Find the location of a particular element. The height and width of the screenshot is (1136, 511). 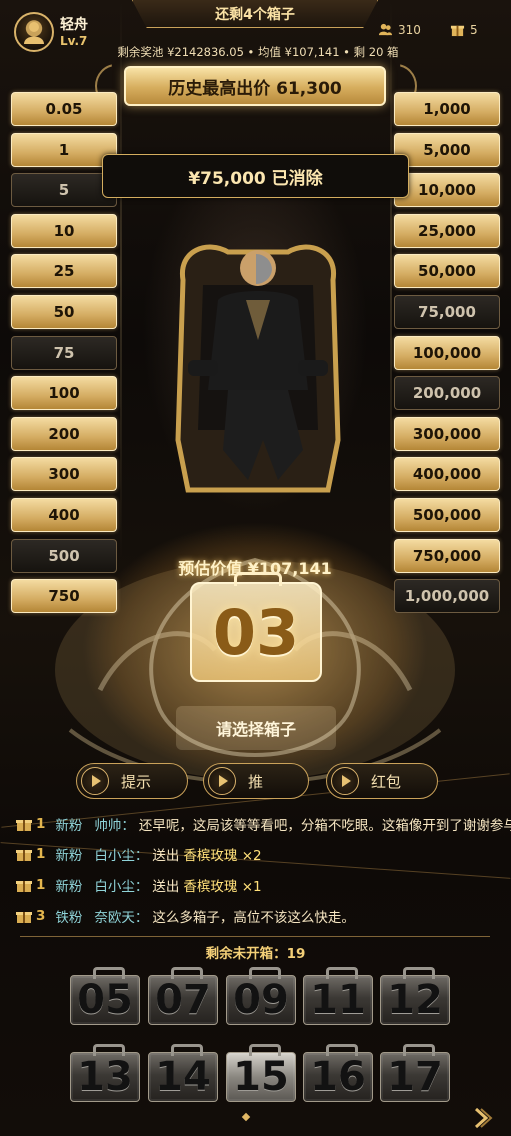

selected-case: 03 is located at coordinates (256, 627).